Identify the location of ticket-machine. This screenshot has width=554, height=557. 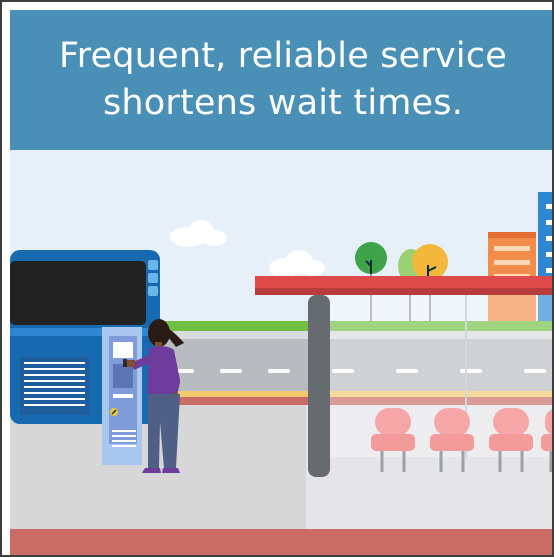
(122, 396).